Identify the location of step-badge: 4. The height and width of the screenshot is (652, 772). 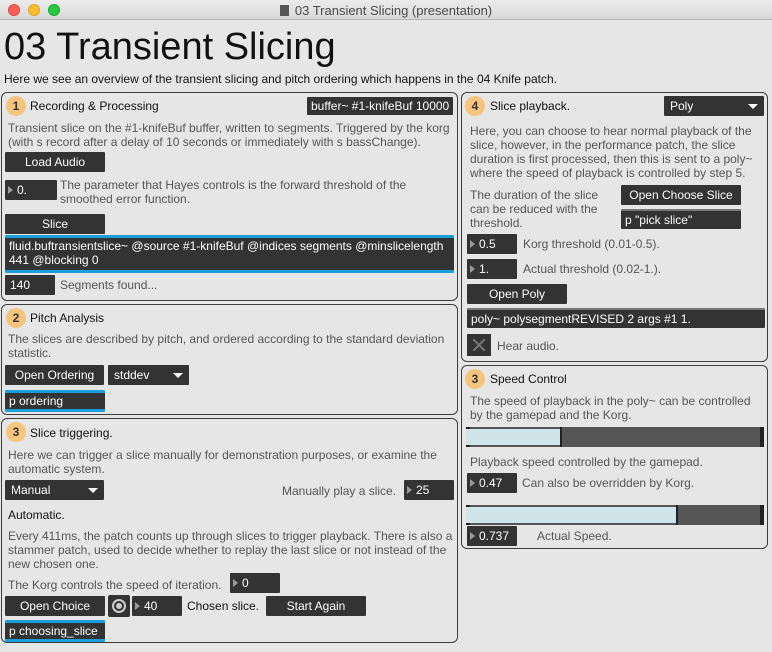
(475, 106).